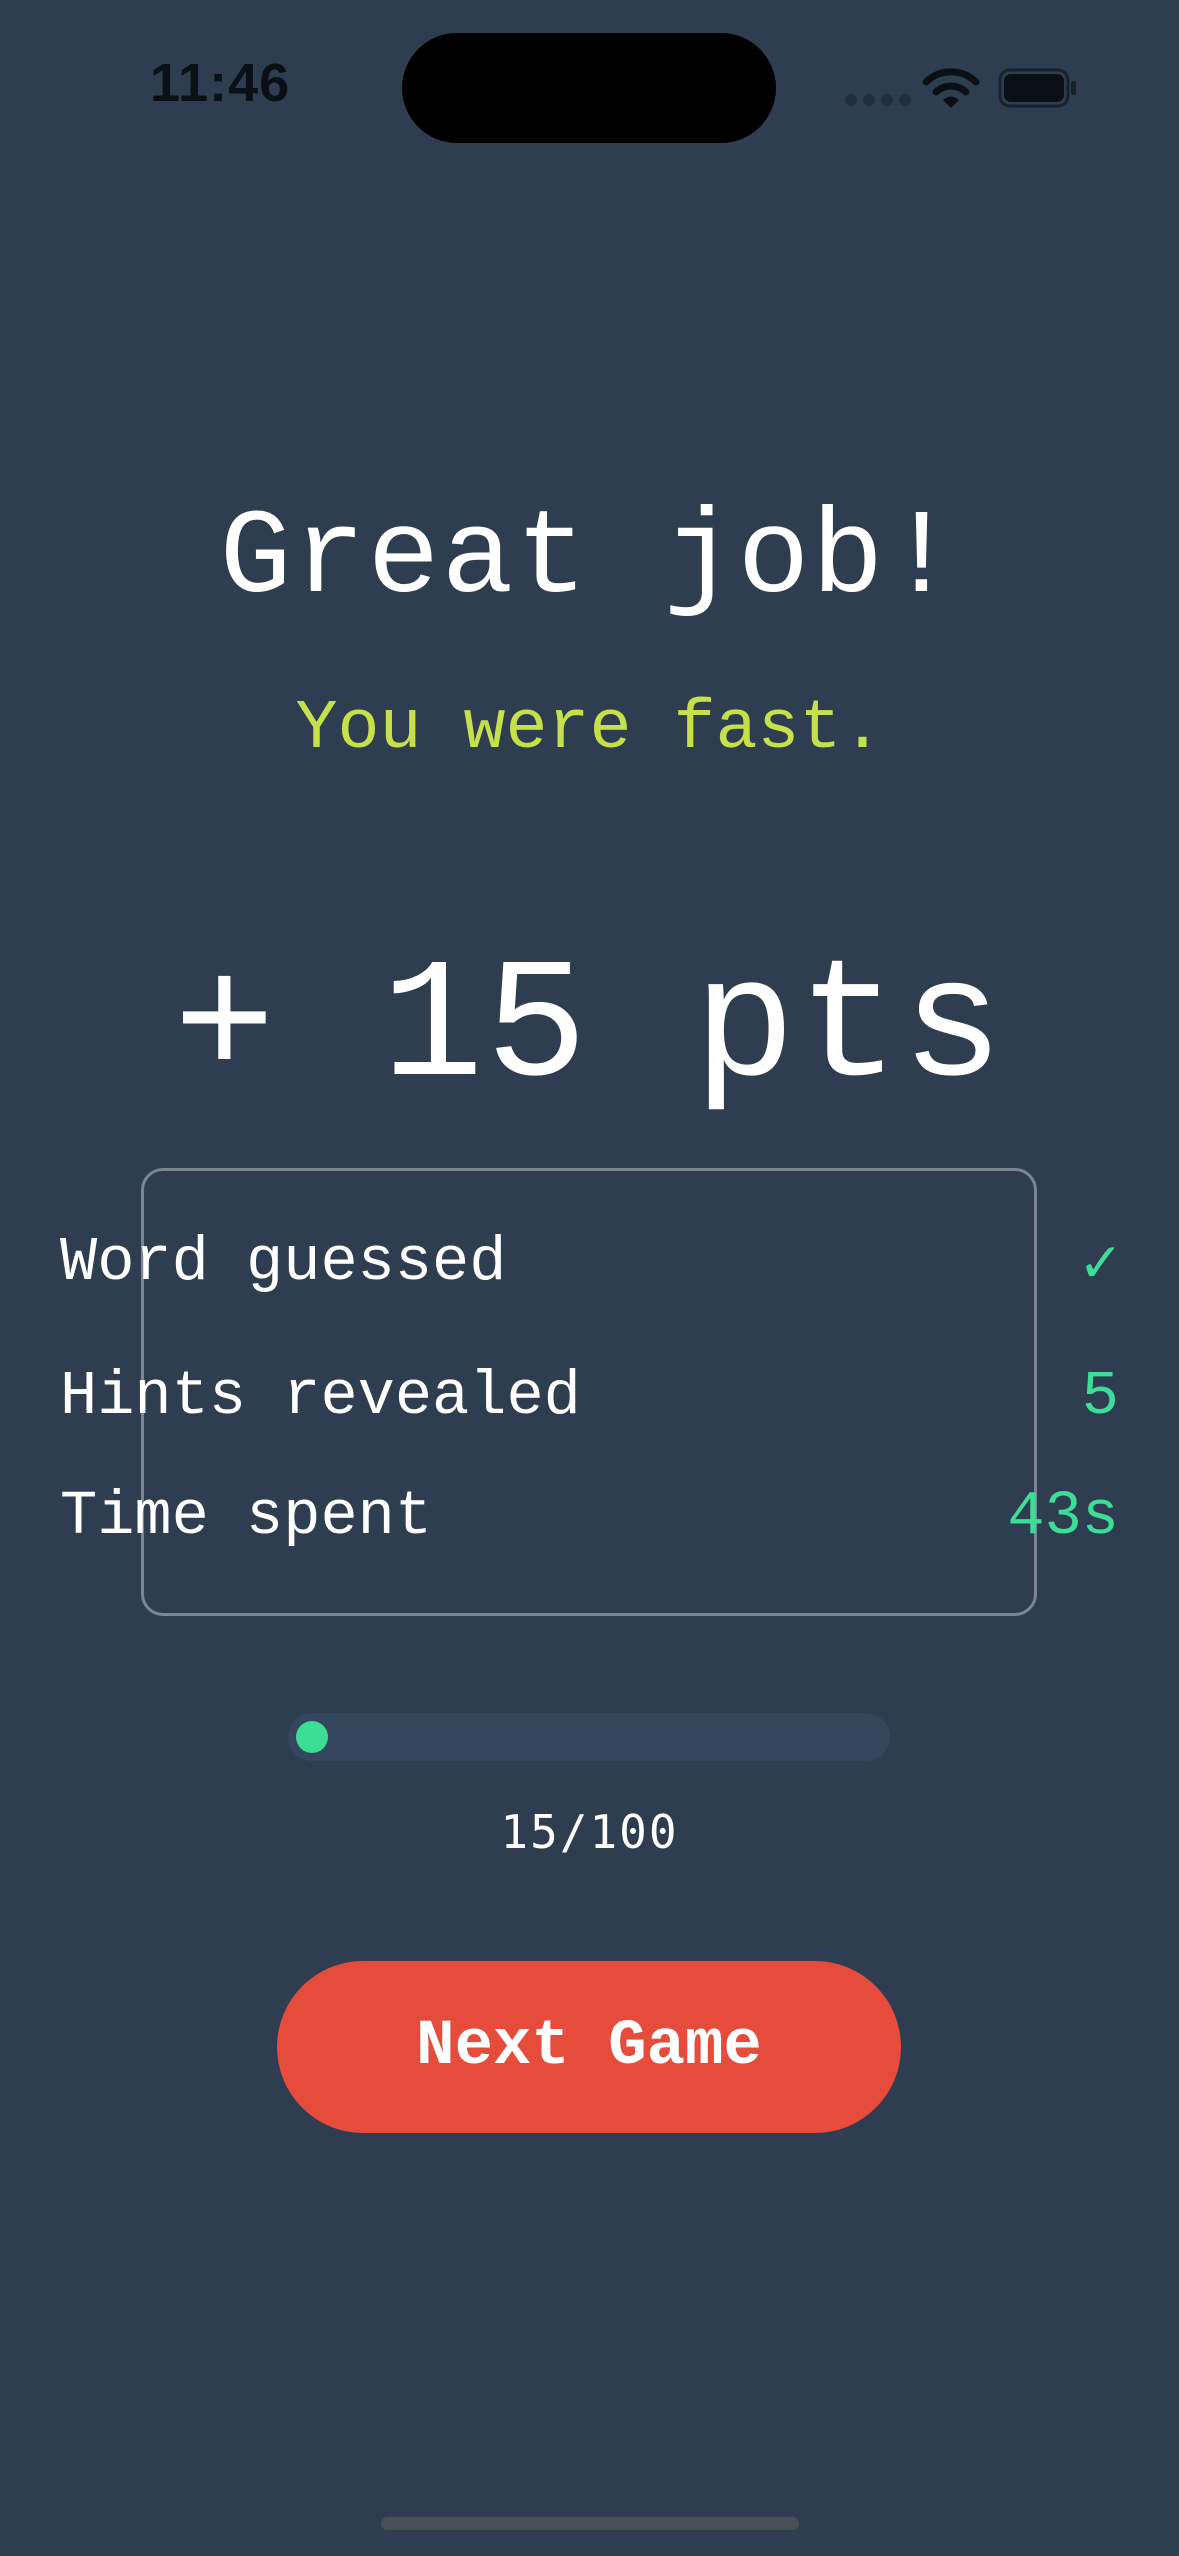 Image resolution: width=1179 pixels, height=2556 pixels. Describe the element at coordinates (220, 83) in the screenshot. I see `status-time: 11:46` at that location.